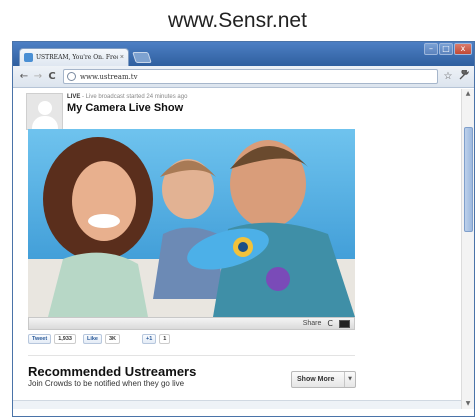 The width and height of the screenshot is (475, 417). Describe the element at coordinates (45, 108) in the screenshot. I see `avatar-head-shape` at that location.